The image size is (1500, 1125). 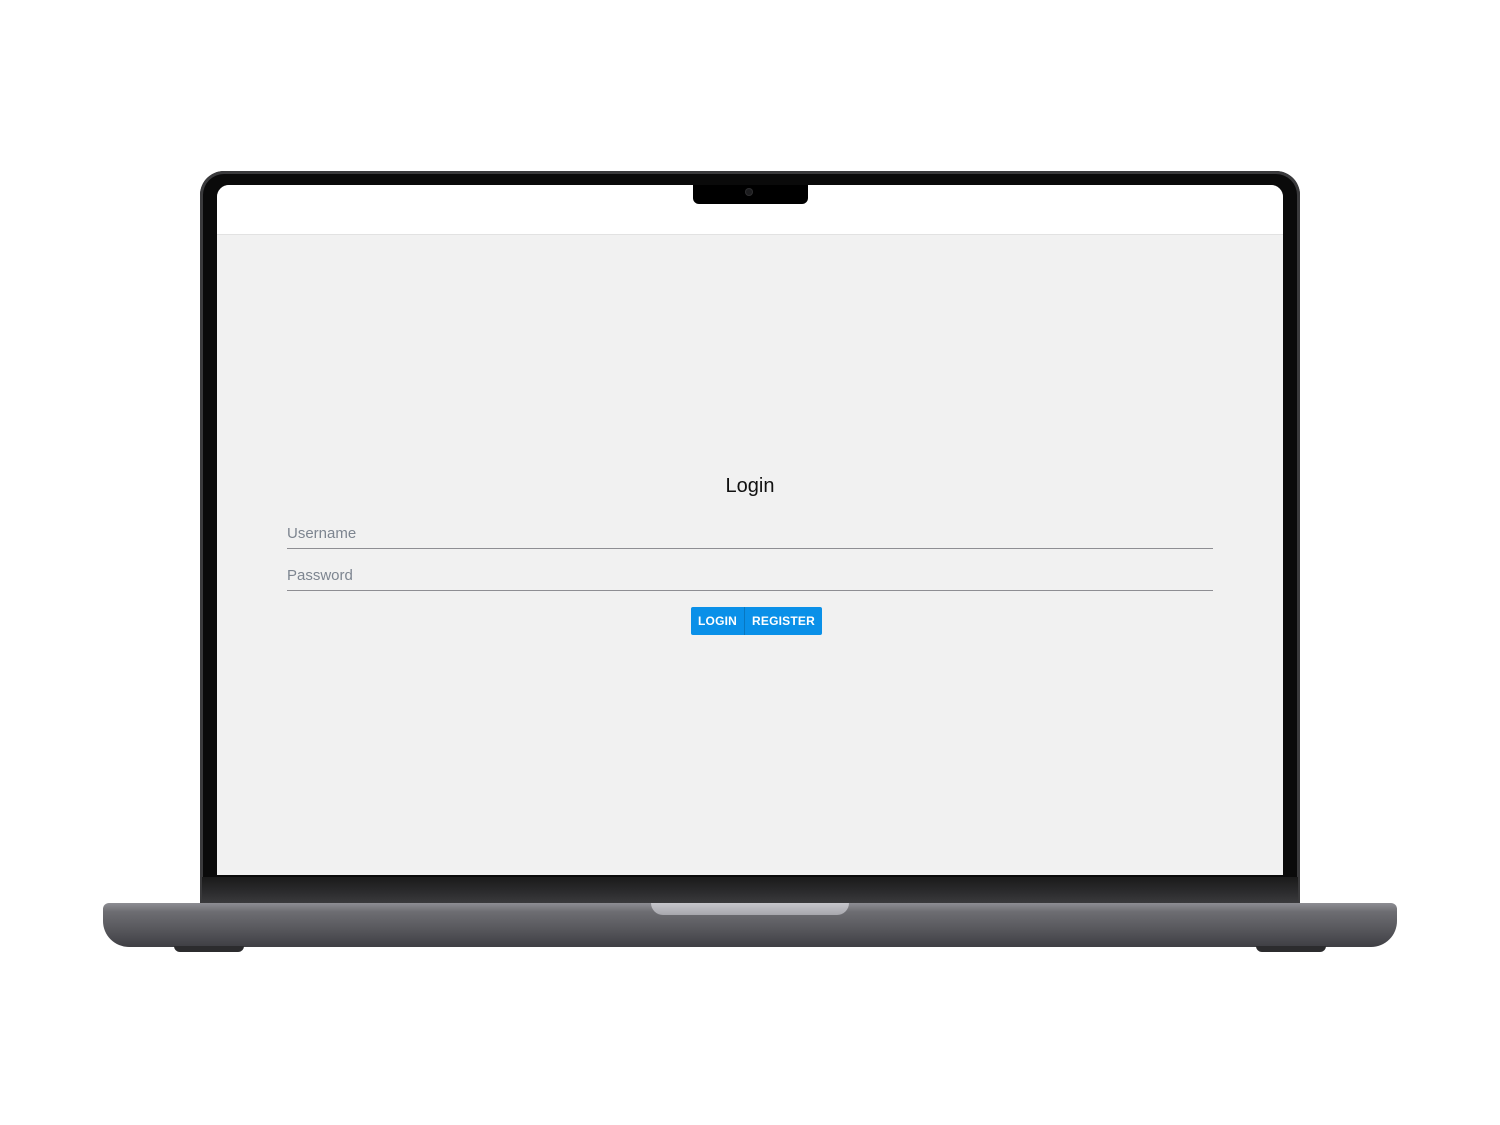 I want to click on username-input, so click(x=750, y=533).